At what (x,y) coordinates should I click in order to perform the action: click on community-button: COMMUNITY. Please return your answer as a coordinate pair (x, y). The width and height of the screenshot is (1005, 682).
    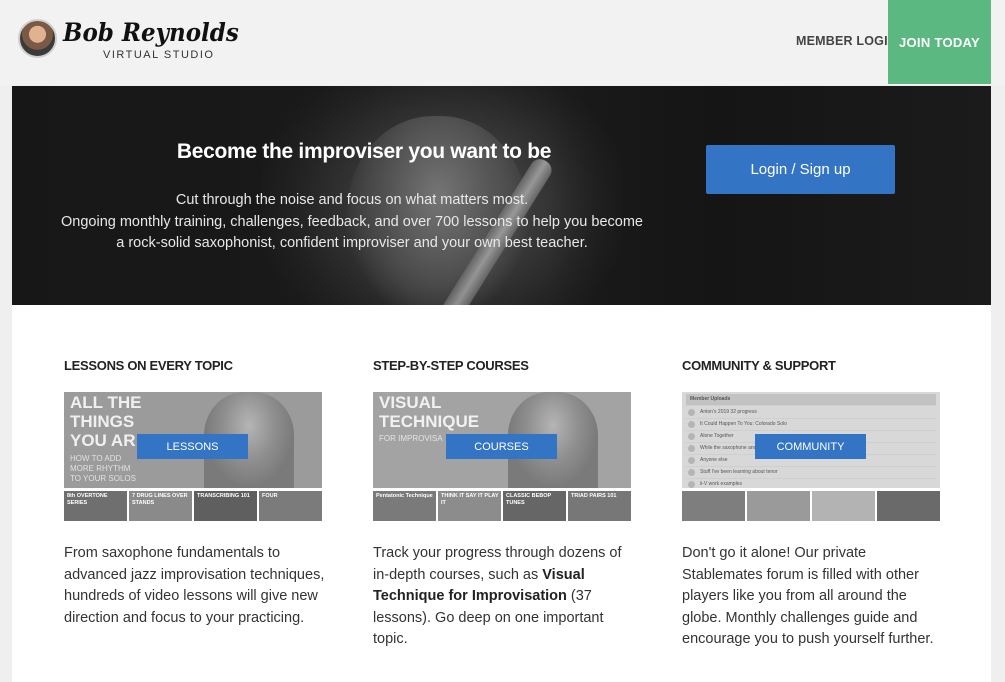
    Looking at the image, I should click on (810, 446).